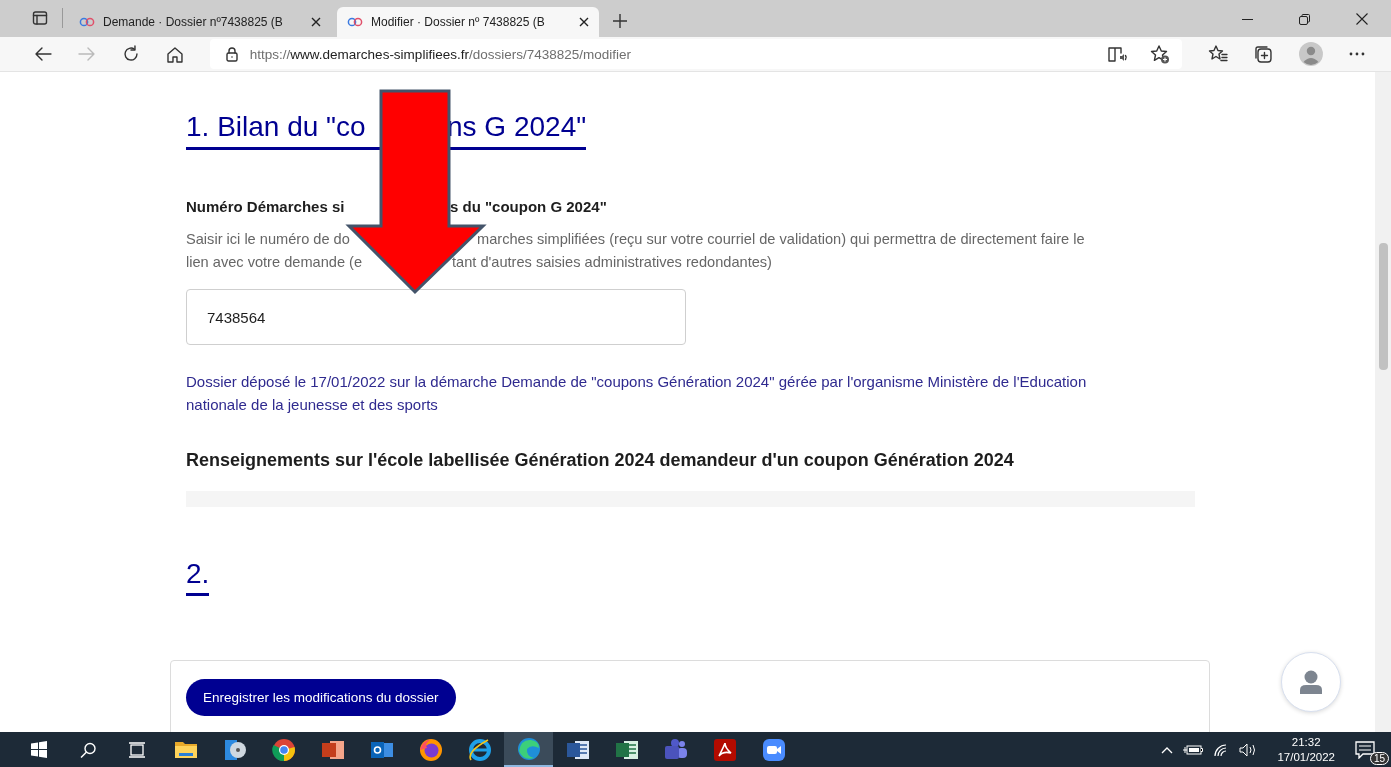 The height and width of the screenshot is (767, 1391). What do you see at coordinates (1306, 757) in the screenshot?
I see `clock-date: 17/01/2022` at bounding box center [1306, 757].